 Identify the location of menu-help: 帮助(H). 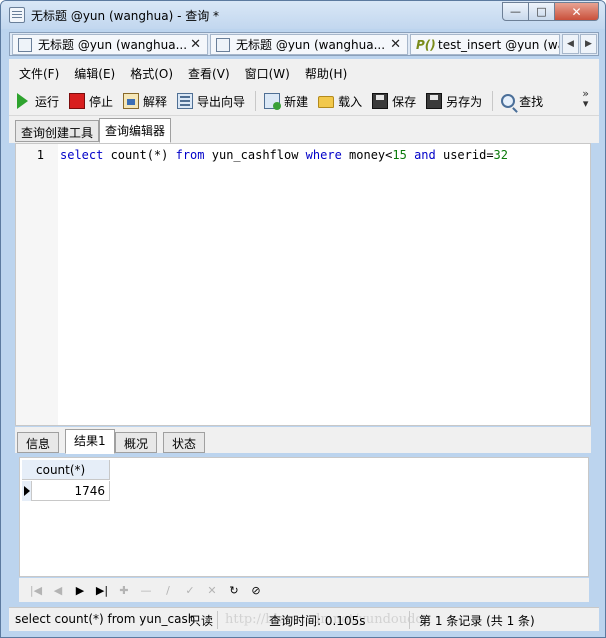
(323, 73).